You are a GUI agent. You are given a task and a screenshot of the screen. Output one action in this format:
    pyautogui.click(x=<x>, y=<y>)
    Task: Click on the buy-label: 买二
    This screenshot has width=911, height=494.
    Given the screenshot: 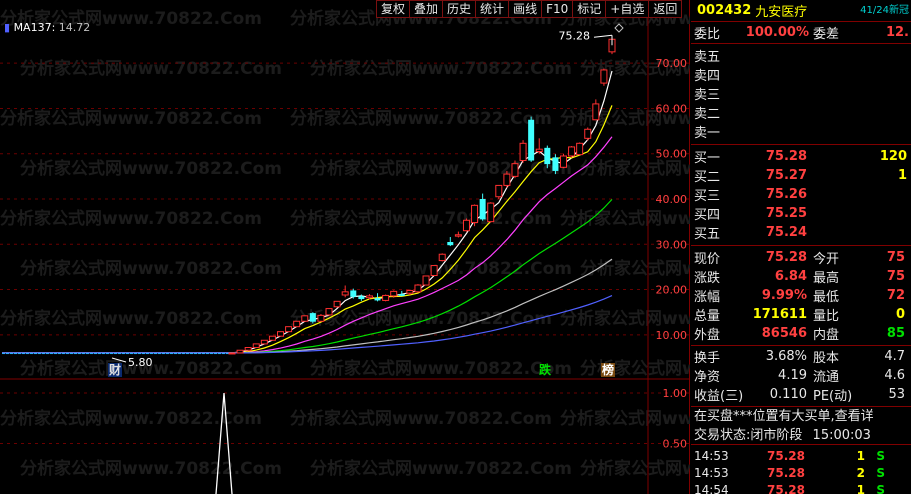 What is the action you would take?
    pyautogui.click(x=707, y=177)
    